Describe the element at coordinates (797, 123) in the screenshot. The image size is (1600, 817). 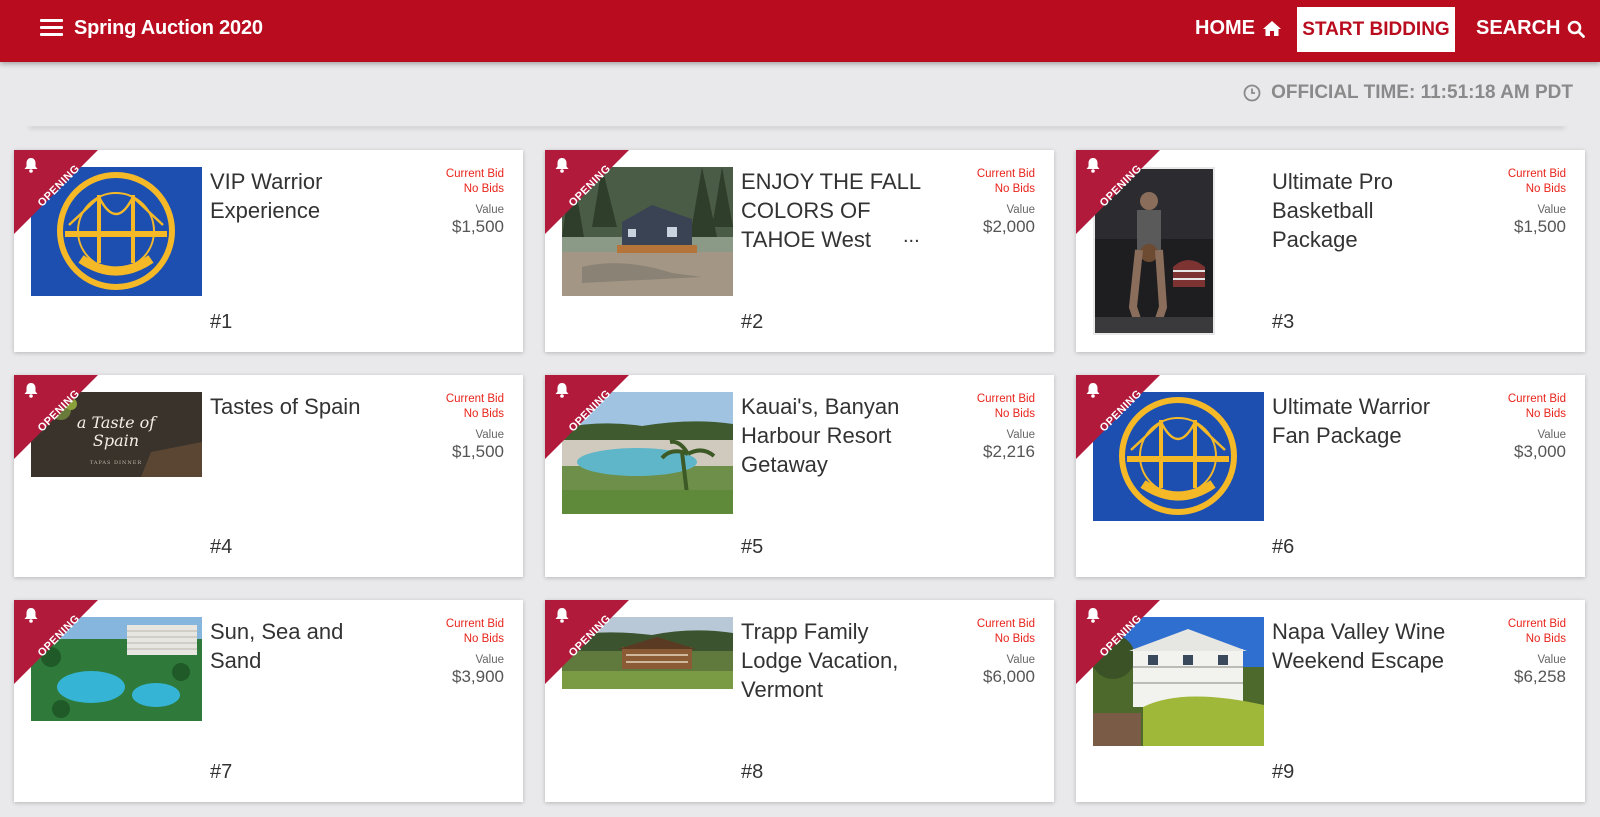
I see `section-divider` at that location.